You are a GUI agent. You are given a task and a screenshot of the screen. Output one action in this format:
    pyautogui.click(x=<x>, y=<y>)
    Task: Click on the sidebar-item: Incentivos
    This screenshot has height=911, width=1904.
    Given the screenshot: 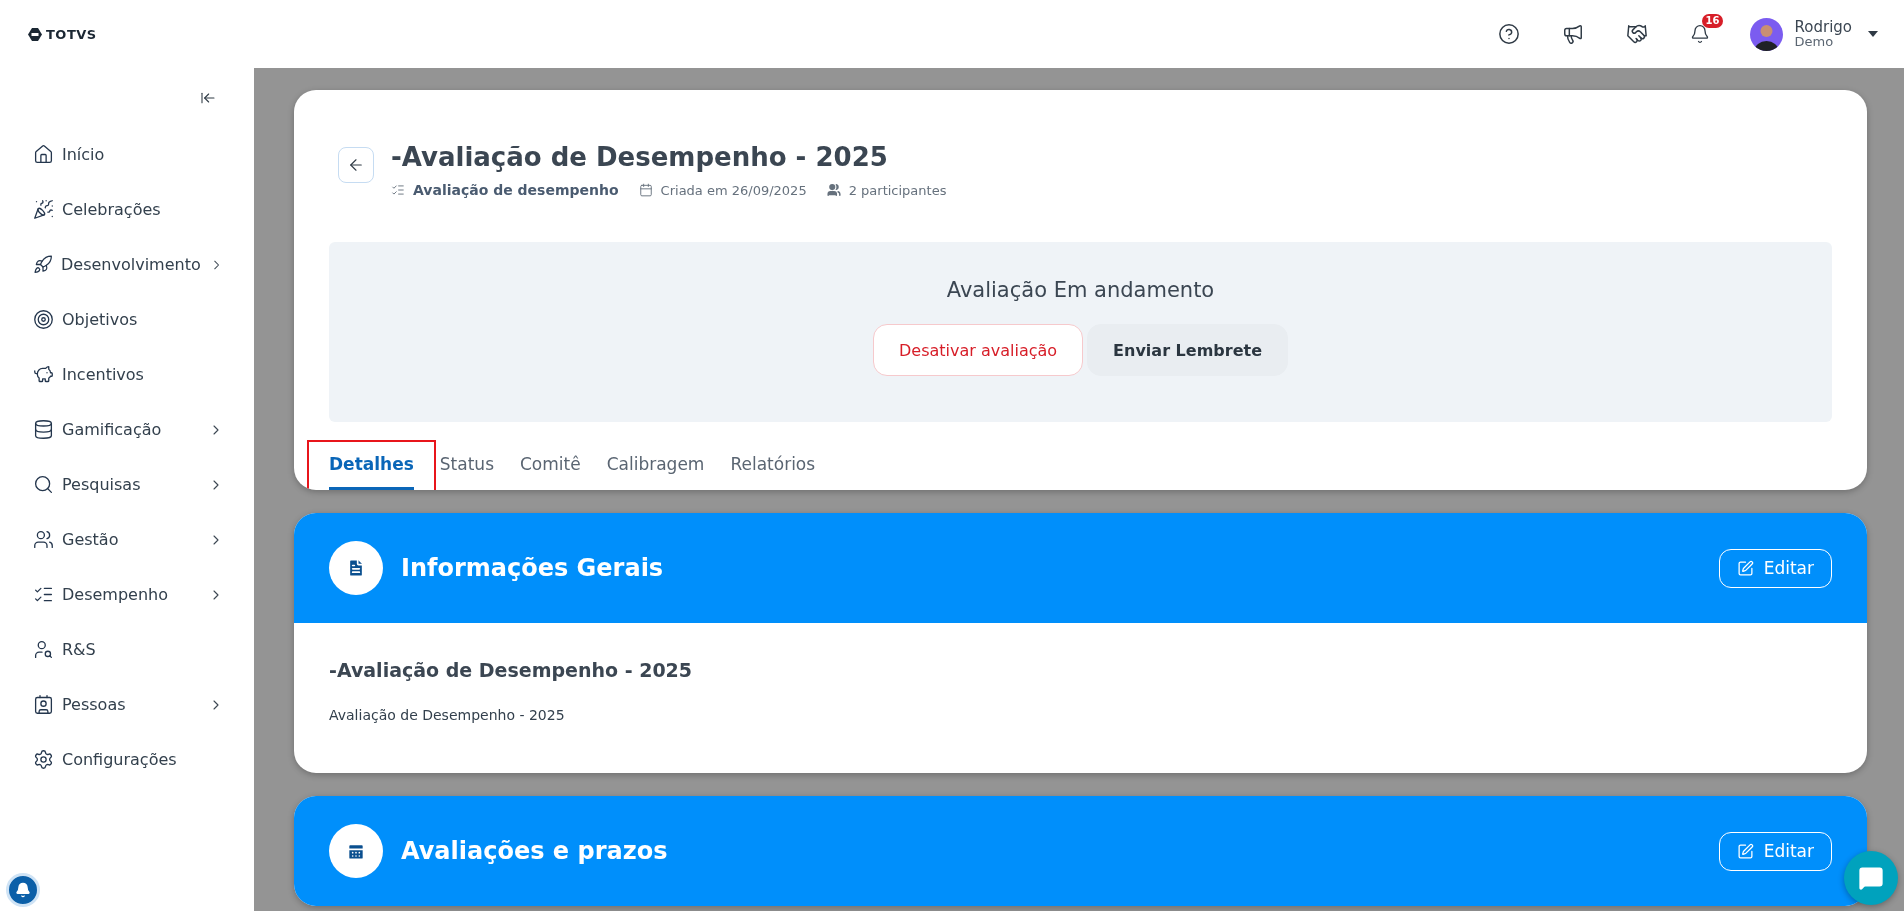 What is the action you would take?
    pyautogui.click(x=127, y=374)
    